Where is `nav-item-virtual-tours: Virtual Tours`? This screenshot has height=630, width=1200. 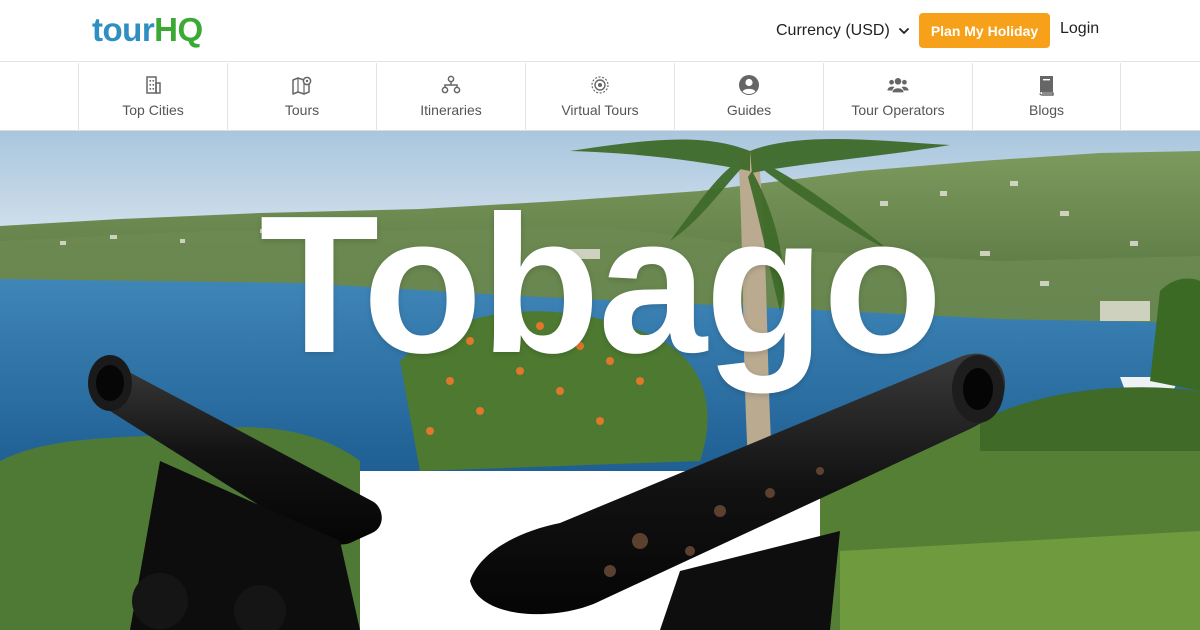 nav-item-virtual-tours: Virtual Tours is located at coordinates (599, 97).